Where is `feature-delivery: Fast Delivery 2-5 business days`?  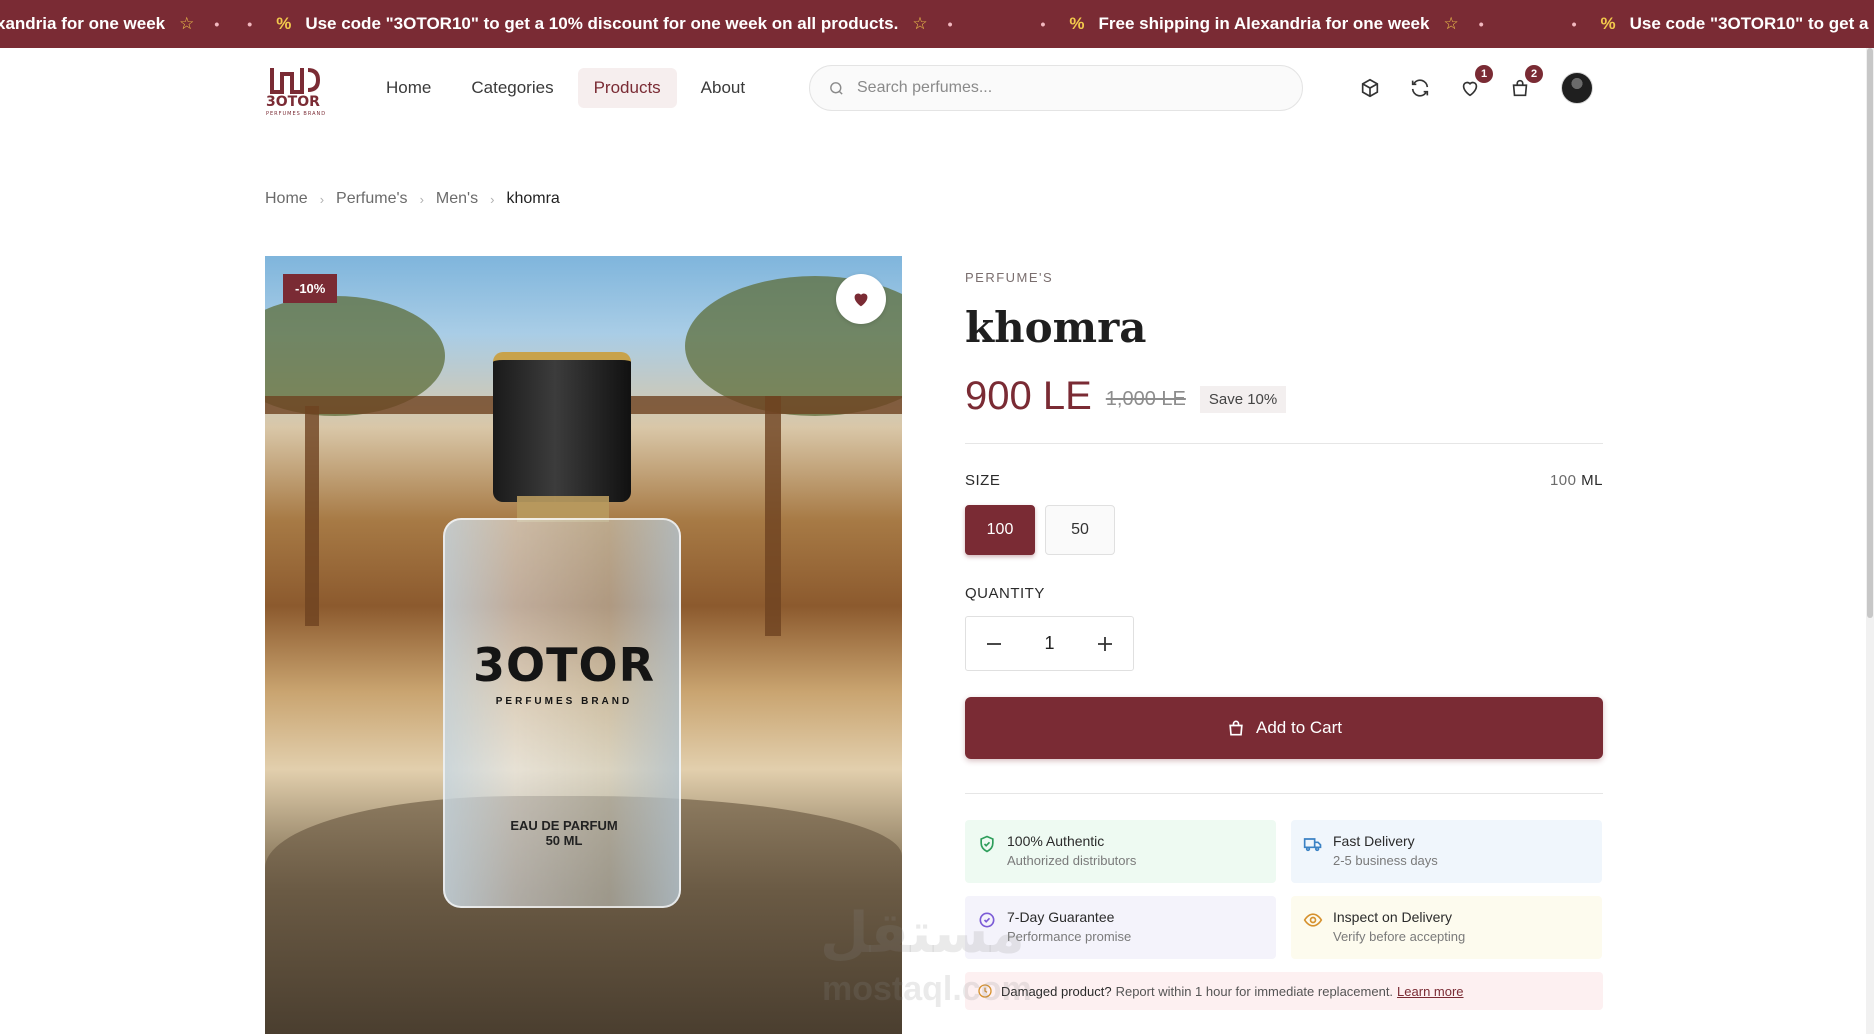
feature-delivery: Fast Delivery 2-5 business days is located at coordinates (1446, 851).